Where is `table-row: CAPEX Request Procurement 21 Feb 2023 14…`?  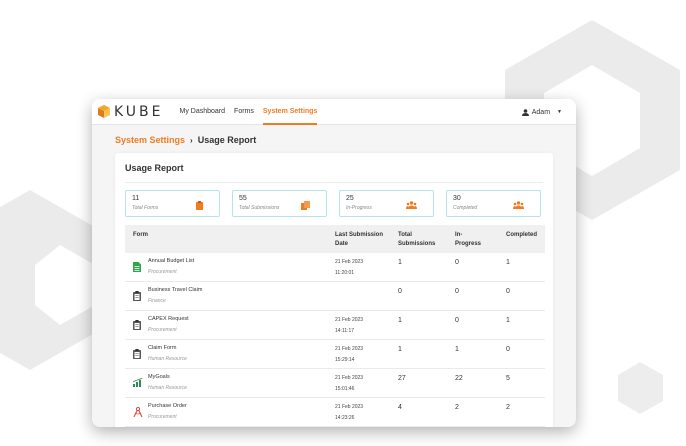 table-row: CAPEX Request Procurement 21 Feb 2023 14… is located at coordinates (335, 325).